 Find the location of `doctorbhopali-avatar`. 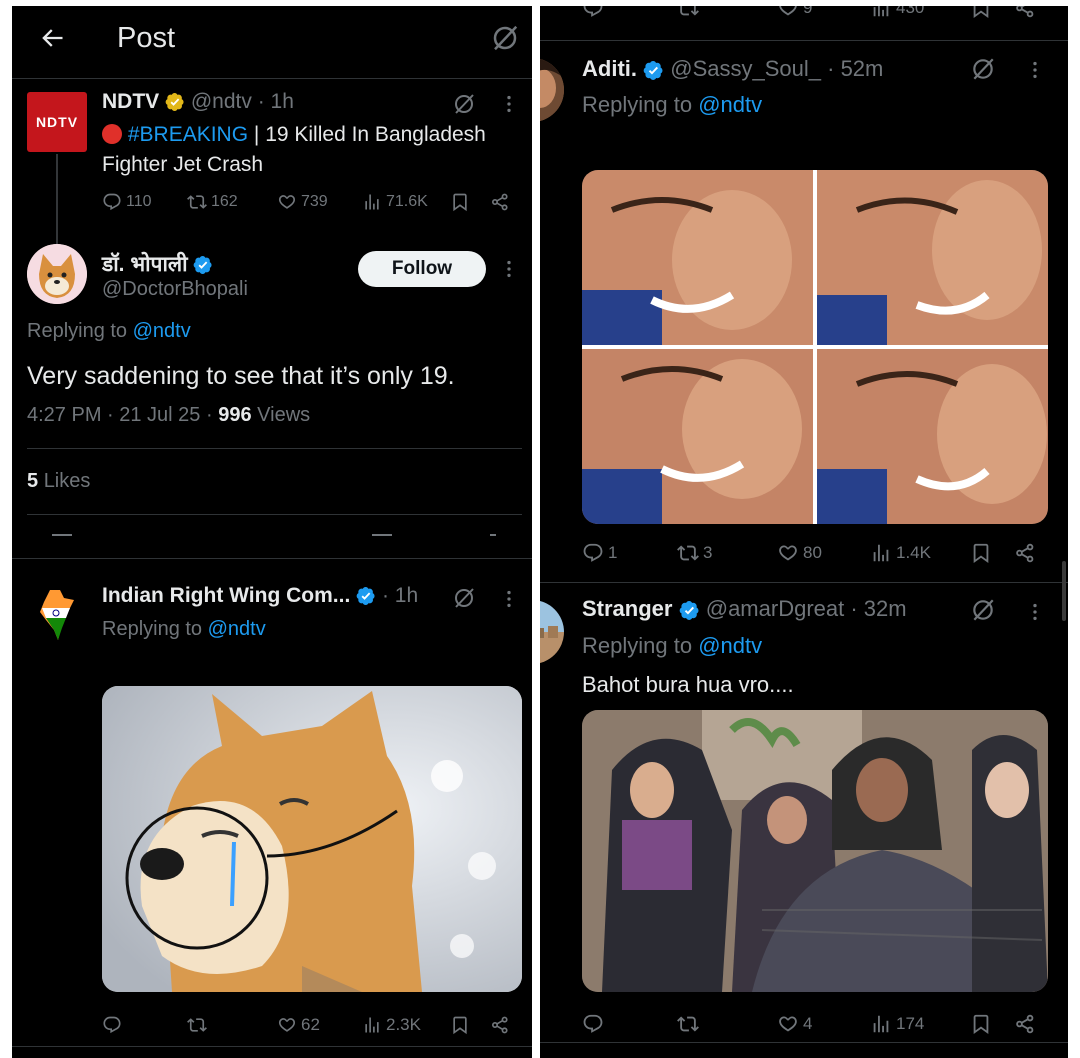

doctorbhopali-avatar is located at coordinates (57, 274).